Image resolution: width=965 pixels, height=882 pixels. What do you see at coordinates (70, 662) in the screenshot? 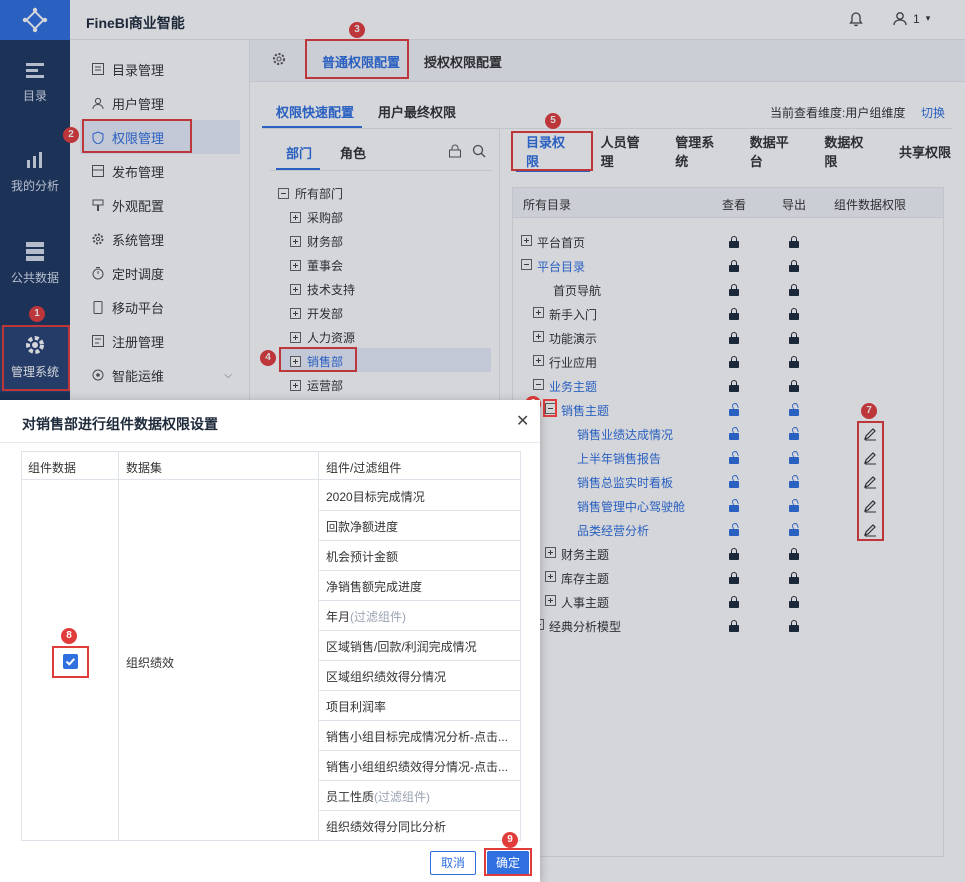
I see `step-8-highlight` at bounding box center [70, 662].